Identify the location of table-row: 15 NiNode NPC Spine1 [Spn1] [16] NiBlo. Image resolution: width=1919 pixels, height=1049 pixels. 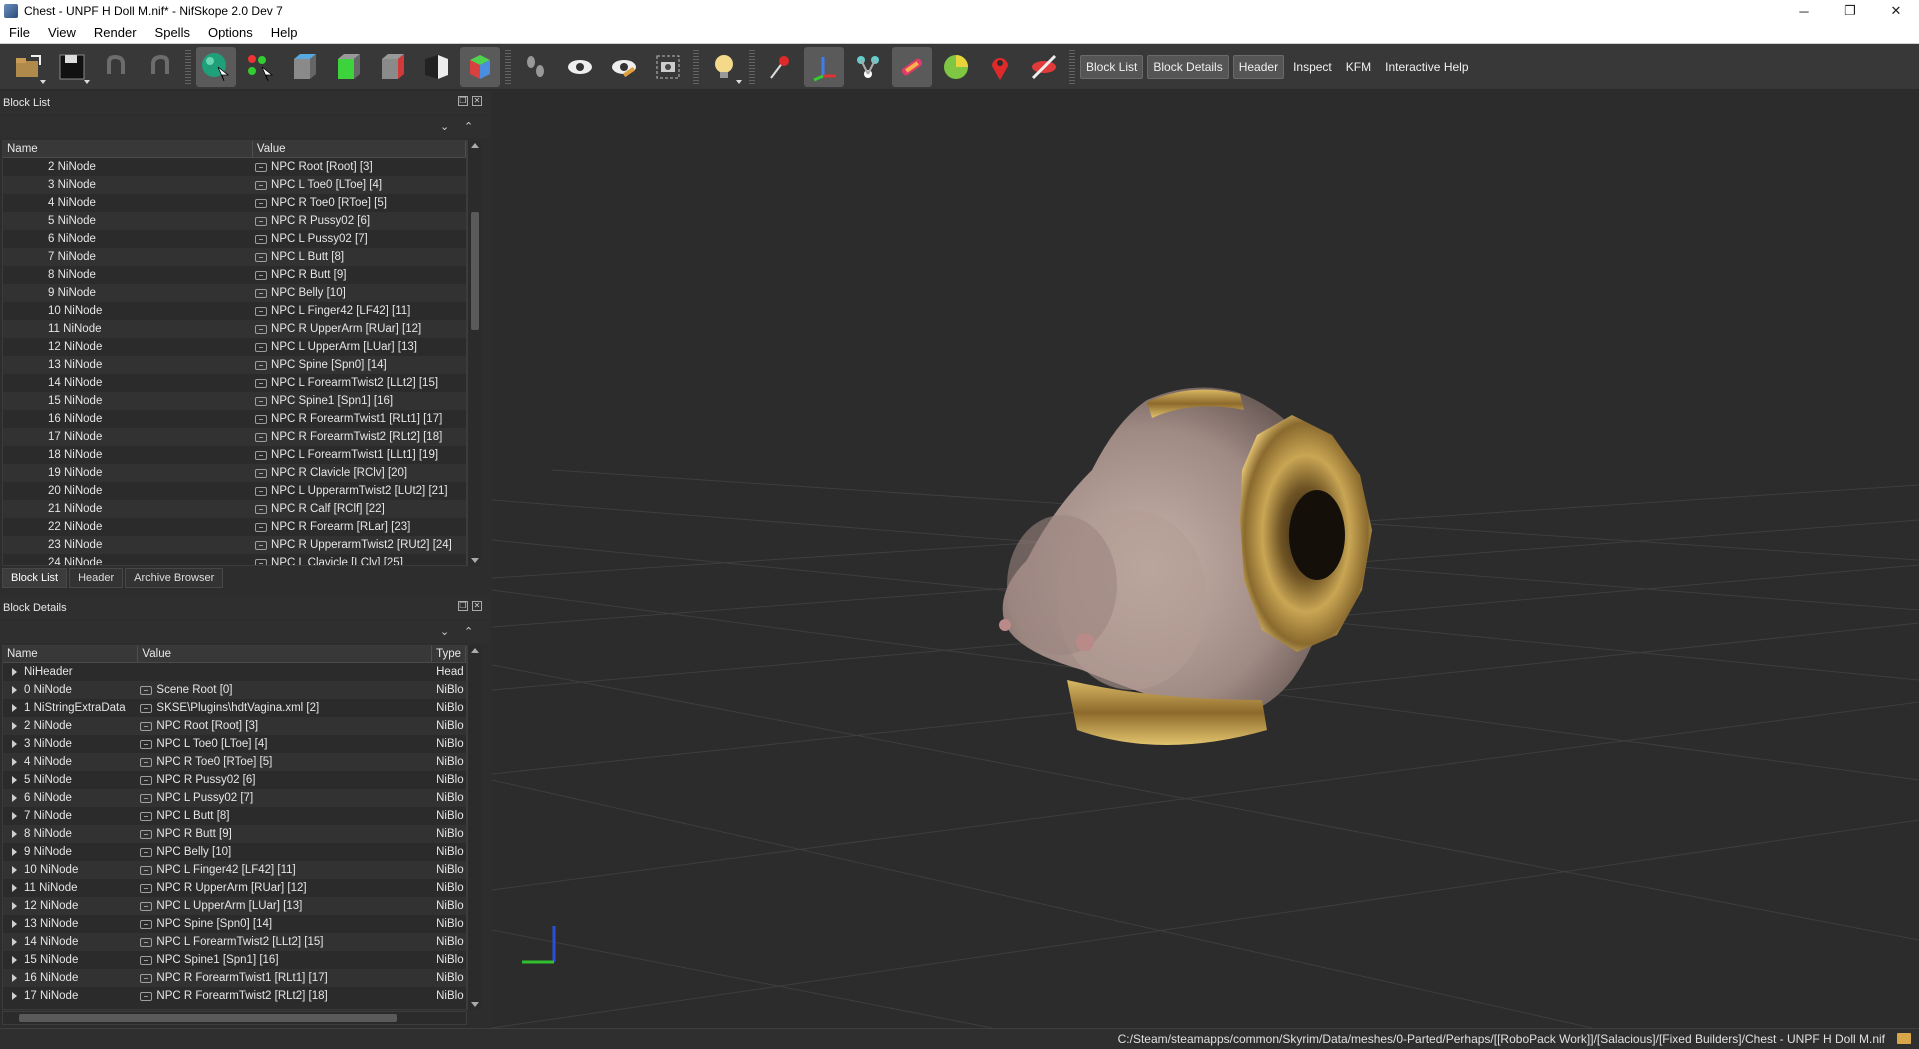
(234, 960).